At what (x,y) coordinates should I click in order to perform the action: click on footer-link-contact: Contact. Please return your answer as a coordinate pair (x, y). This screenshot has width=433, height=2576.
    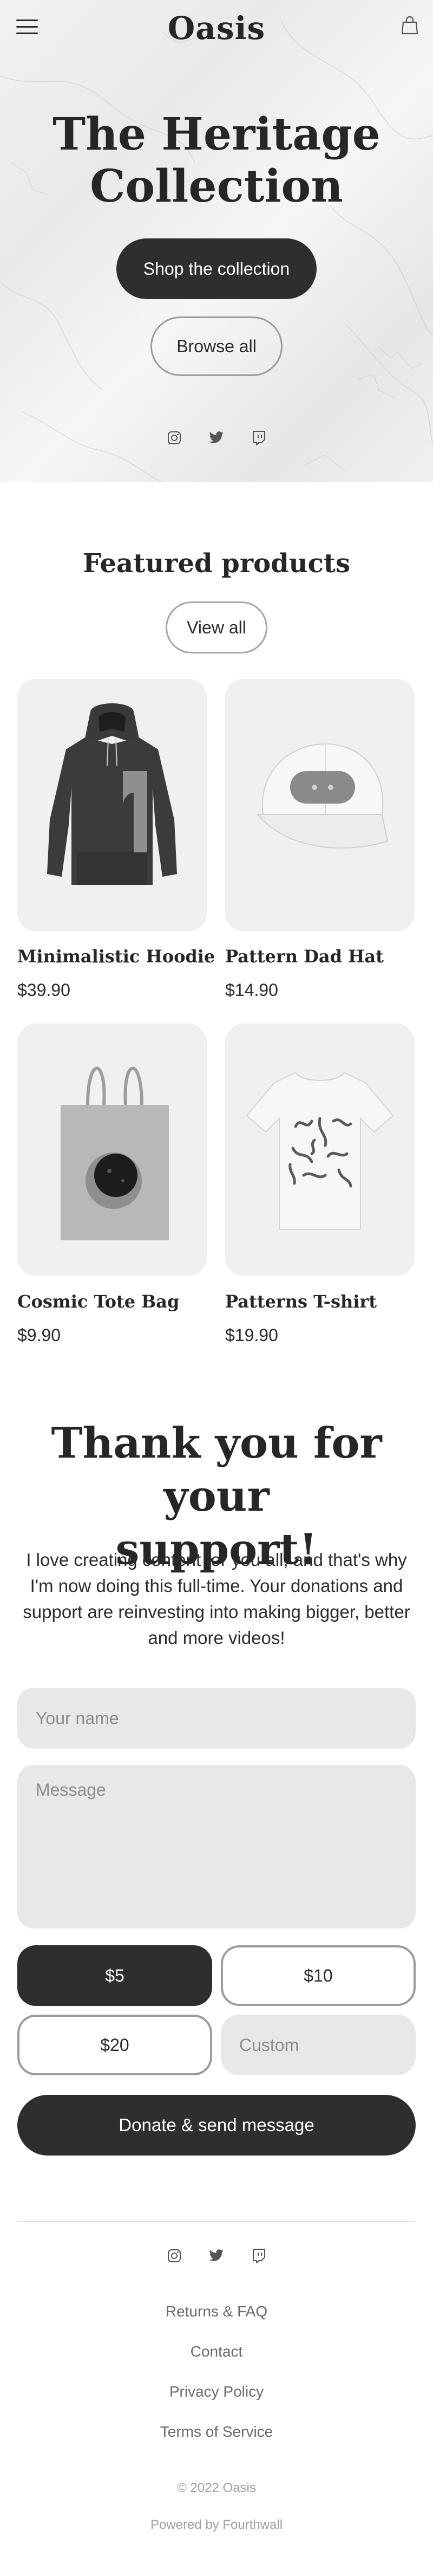
    Looking at the image, I should click on (216, 2351).